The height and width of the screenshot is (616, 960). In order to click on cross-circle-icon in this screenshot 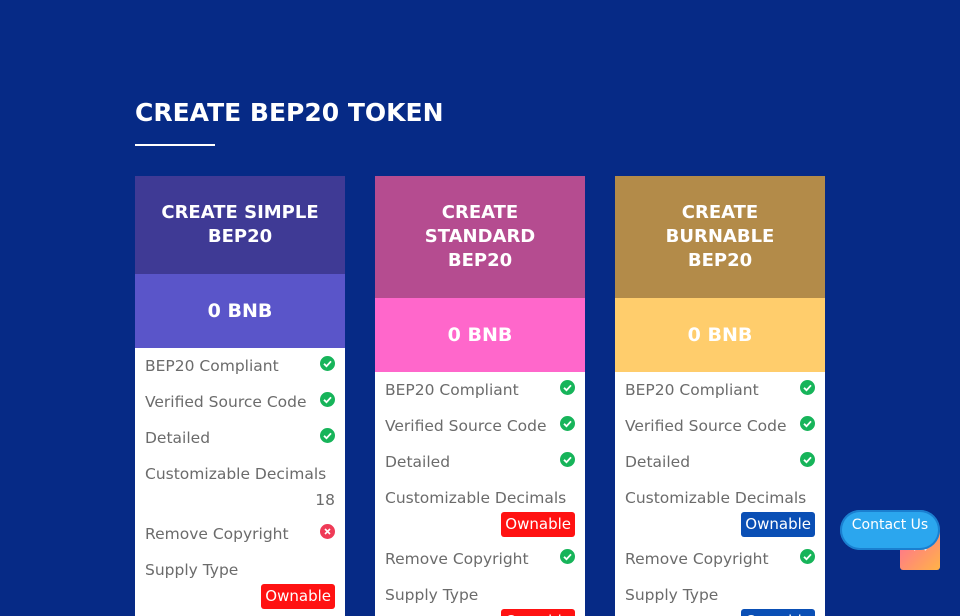, I will do `click(327, 531)`.